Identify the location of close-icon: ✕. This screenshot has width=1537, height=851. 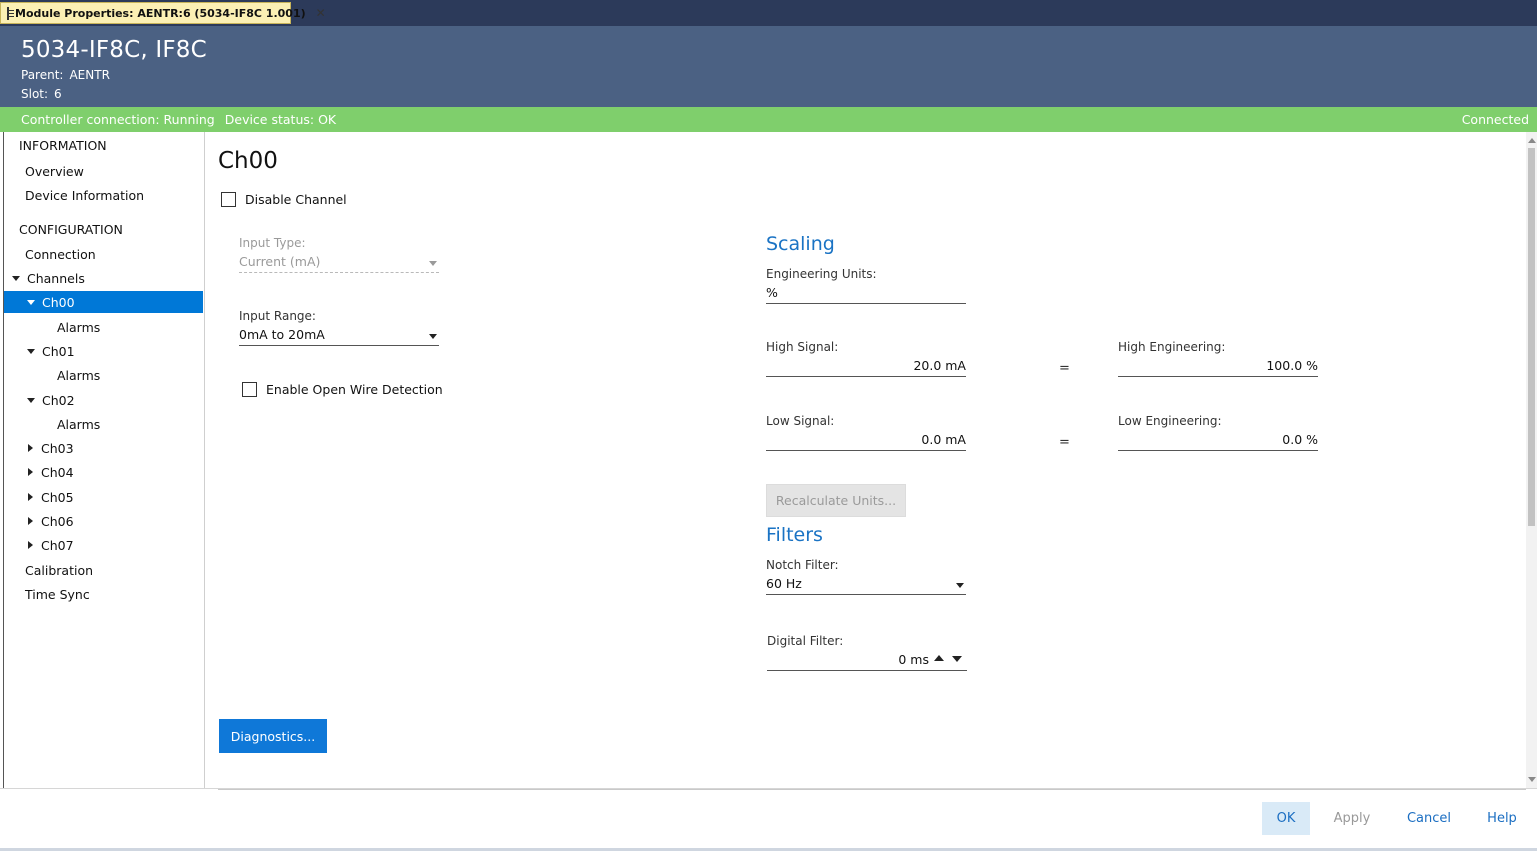
(321, 13).